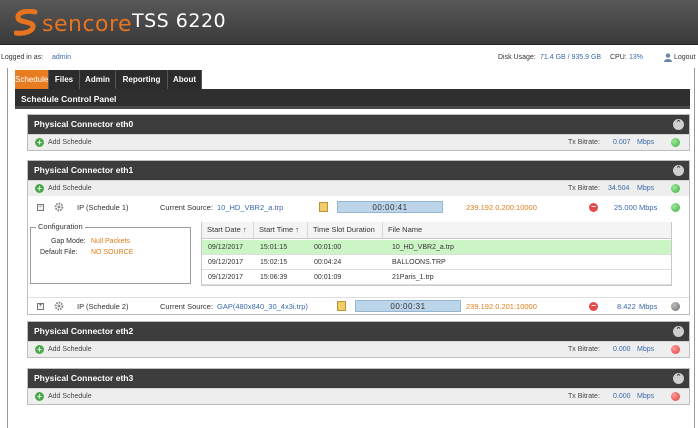 This screenshot has width=698, height=428. Describe the element at coordinates (32, 79) in the screenshot. I see `tab-schedule: Schedule` at that location.